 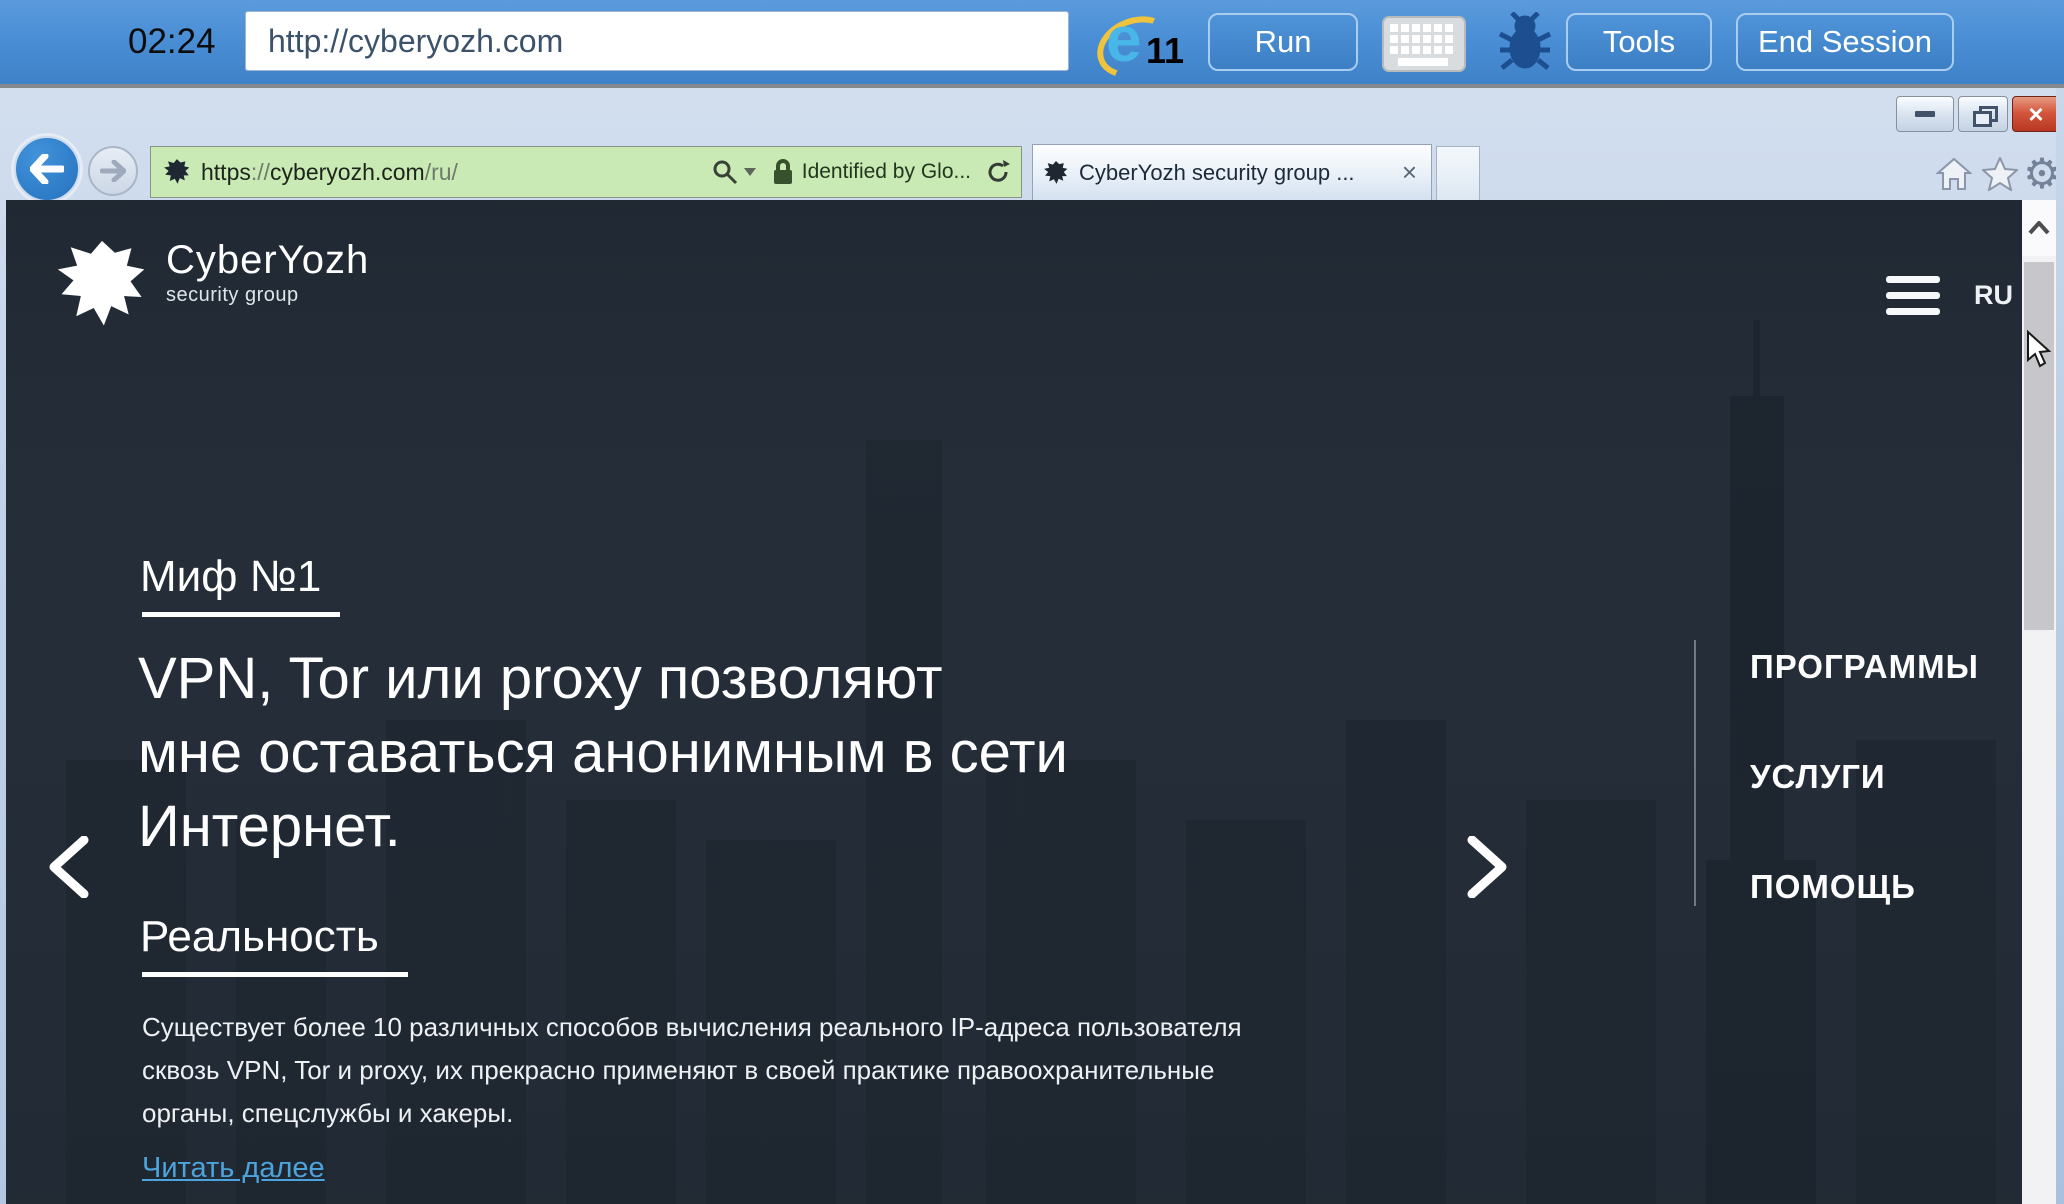 I want to click on back-arrow-icon, so click(x=47, y=169).